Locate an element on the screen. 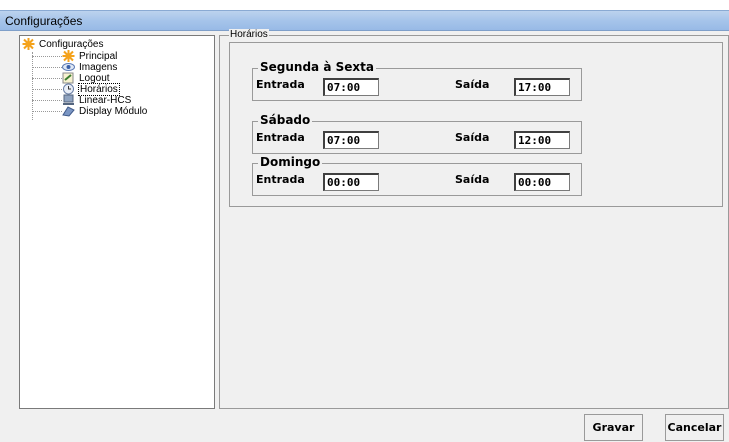 This screenshot has width=729, height=442. top-gap is located at coordinates (364, 5).